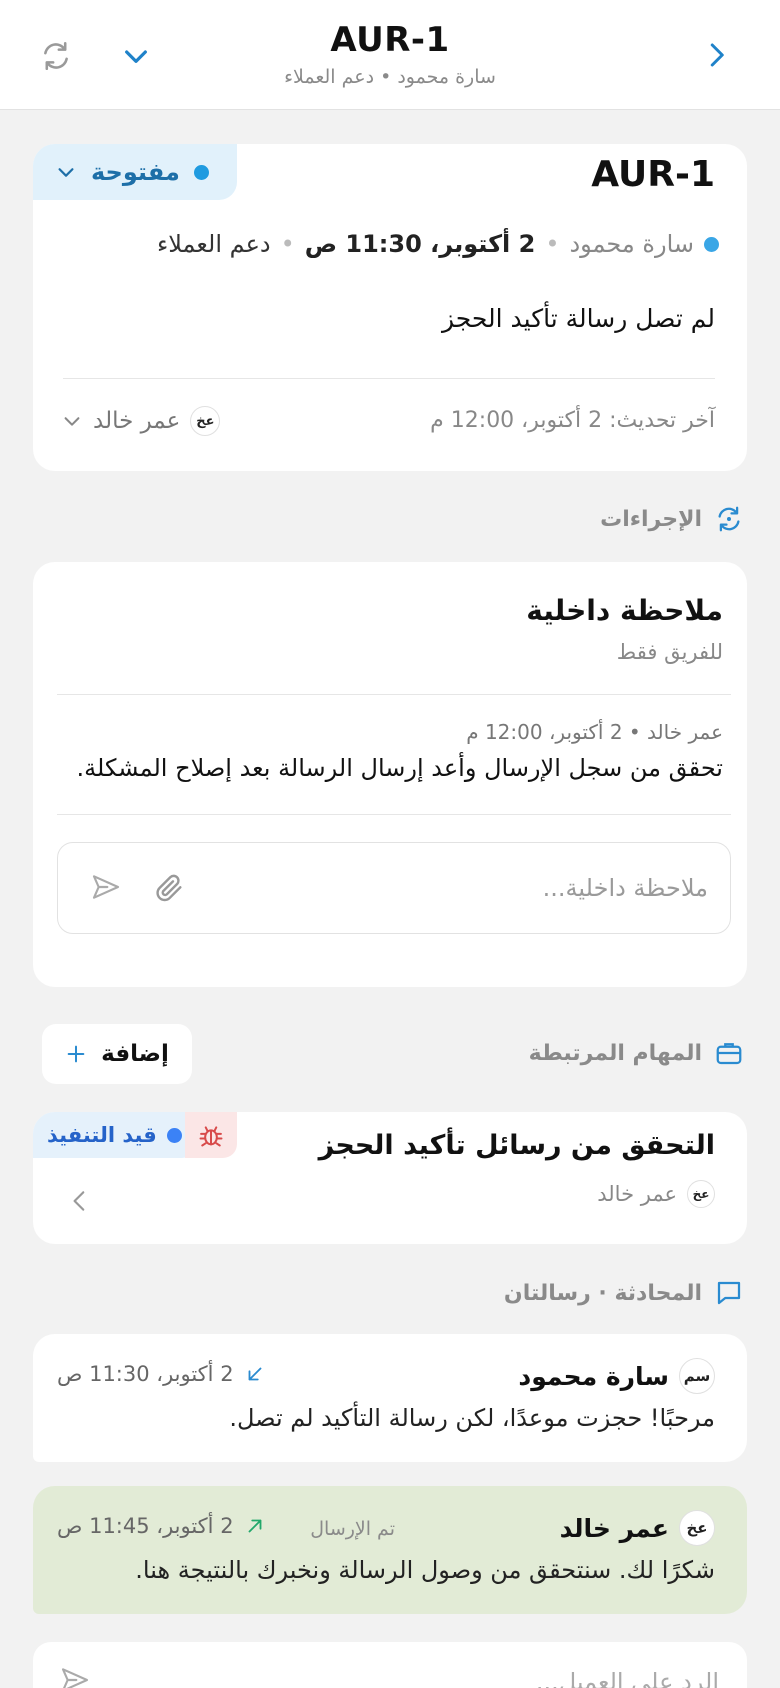  Describe the element at coordinates (254, 1526) in the screenshot. I see `arrow-up-right-icon` at that location.